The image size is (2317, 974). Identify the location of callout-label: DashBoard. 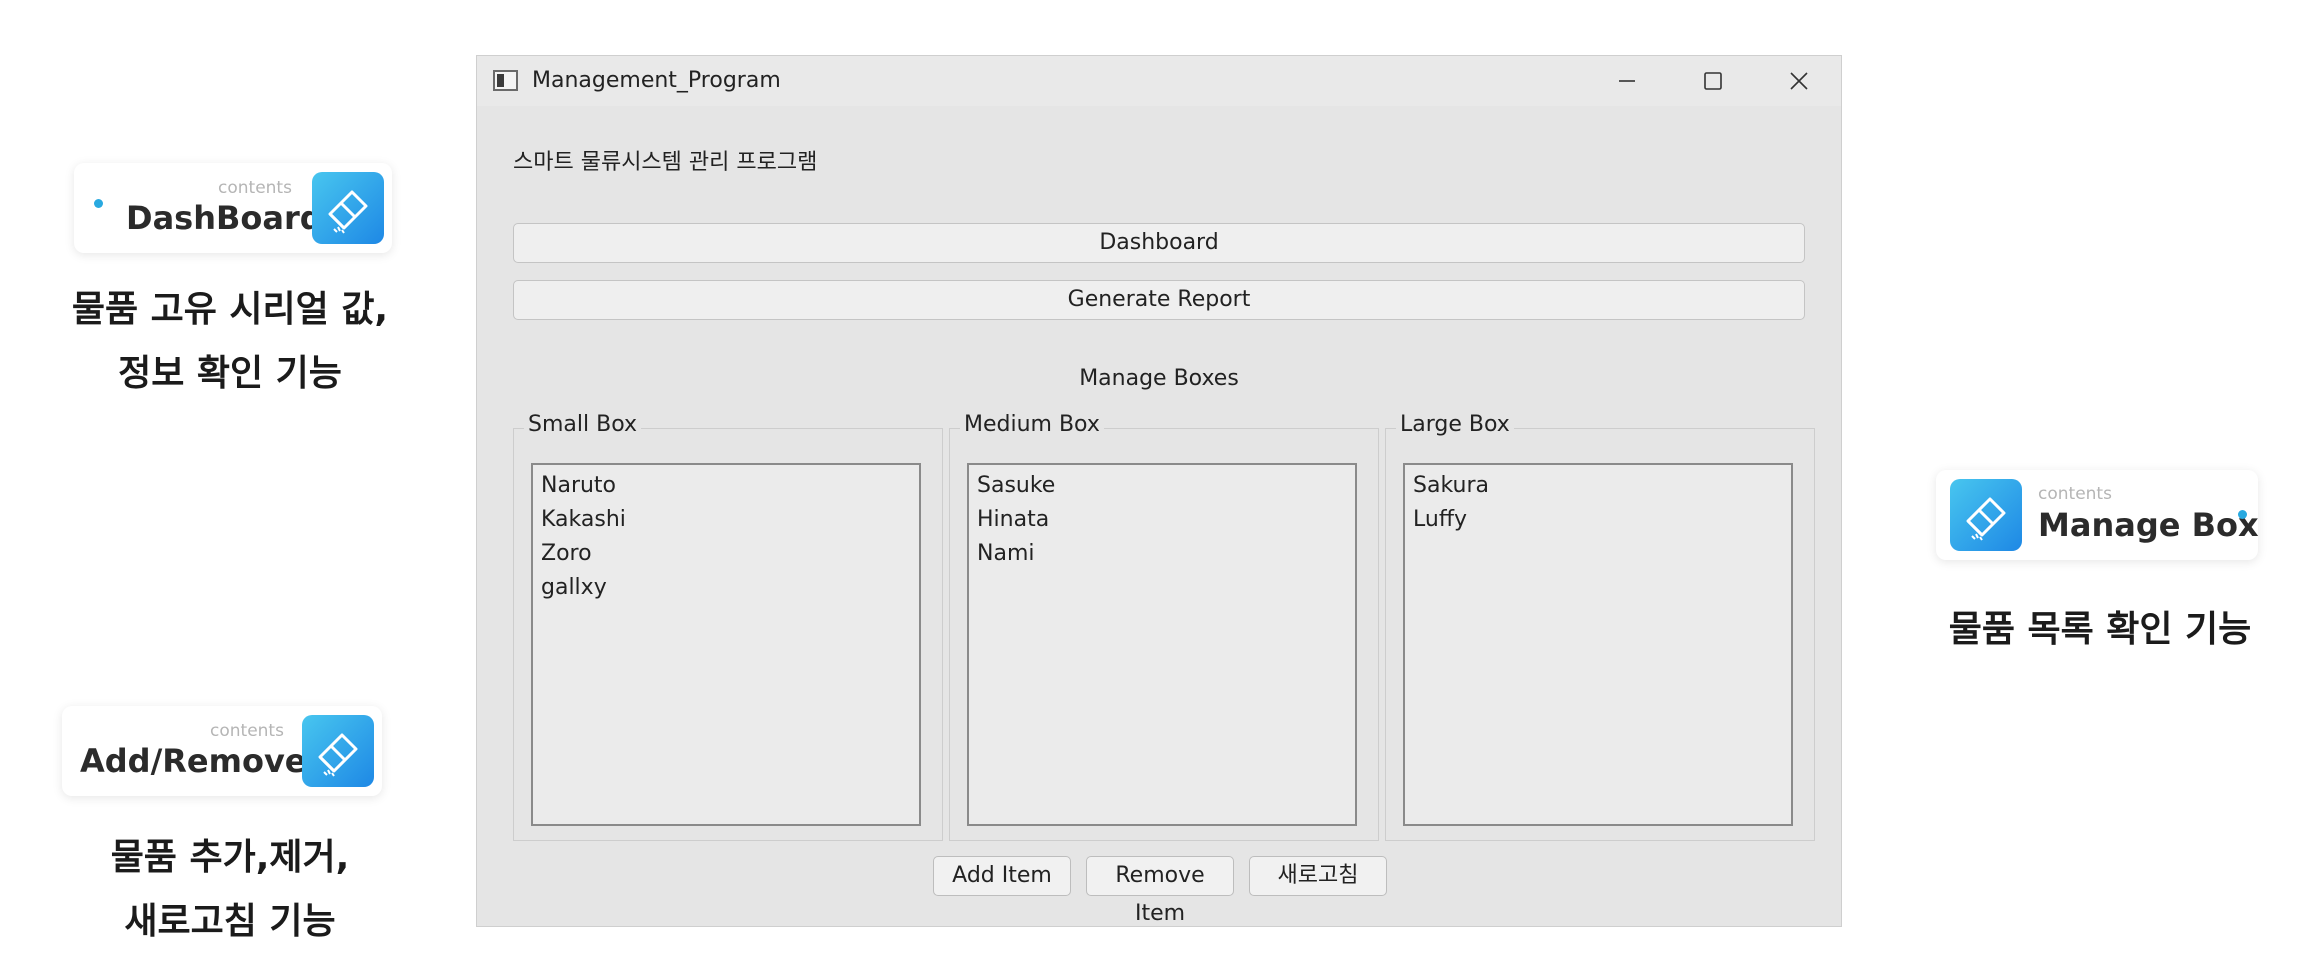
(224, 218).